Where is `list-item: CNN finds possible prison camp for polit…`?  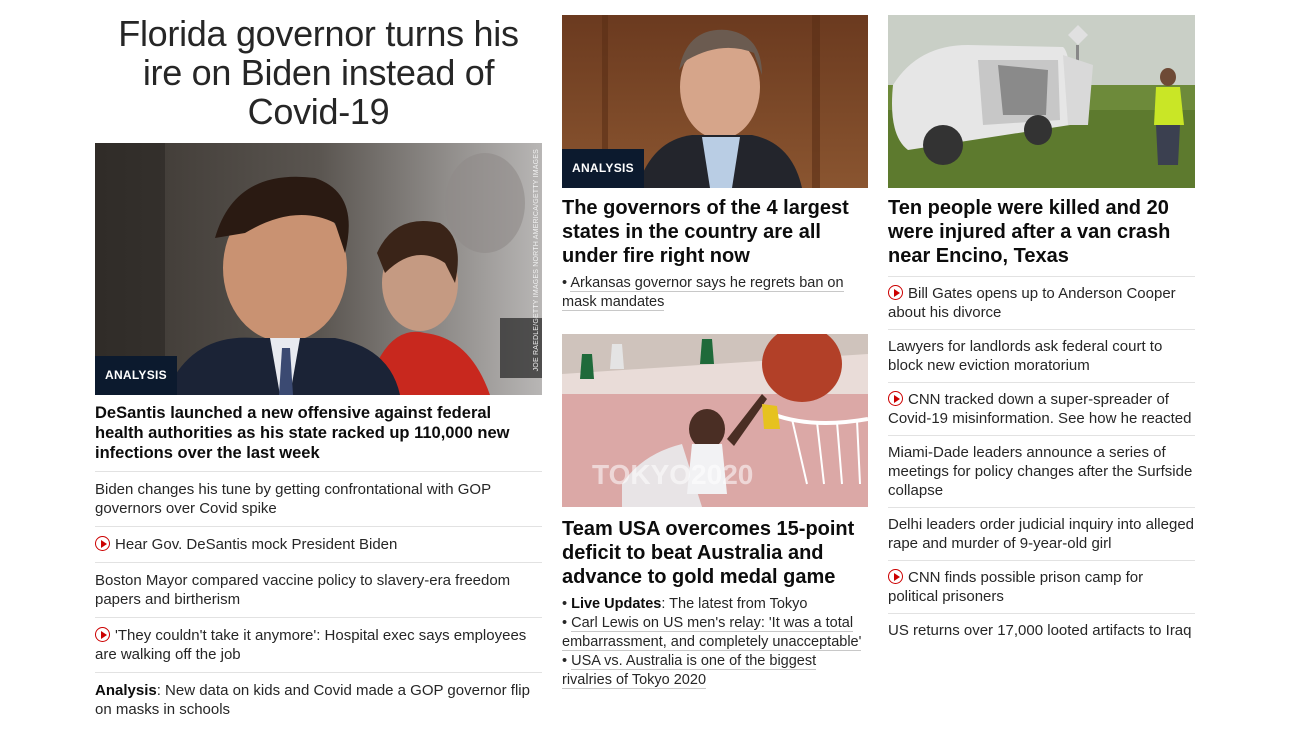 list-item: CNN finds possible prison camp for polit… is located at coordinates (1041, 586).